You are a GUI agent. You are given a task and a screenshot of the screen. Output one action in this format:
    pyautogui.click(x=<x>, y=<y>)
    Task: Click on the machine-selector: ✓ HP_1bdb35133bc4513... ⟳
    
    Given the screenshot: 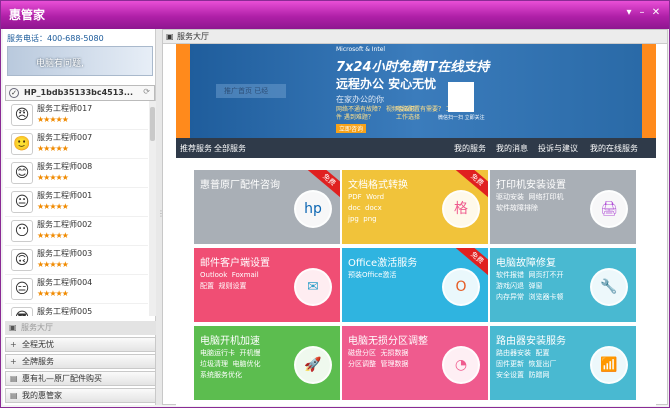 What is the action you would take?
    pyautogui.click(x=80, y=93)
    